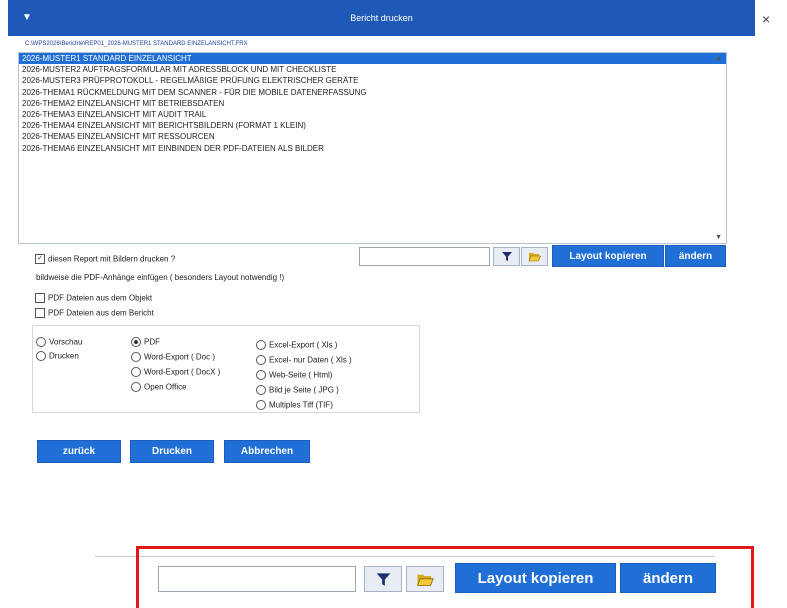 Image resolution: width=787 pixels, height=608 pixels. What do you see at coordinates (303, 345) in the screenshot?
I see `radio-excel-xls-label: Excel-Export ( Xls )` at bounding box center [303, 345].